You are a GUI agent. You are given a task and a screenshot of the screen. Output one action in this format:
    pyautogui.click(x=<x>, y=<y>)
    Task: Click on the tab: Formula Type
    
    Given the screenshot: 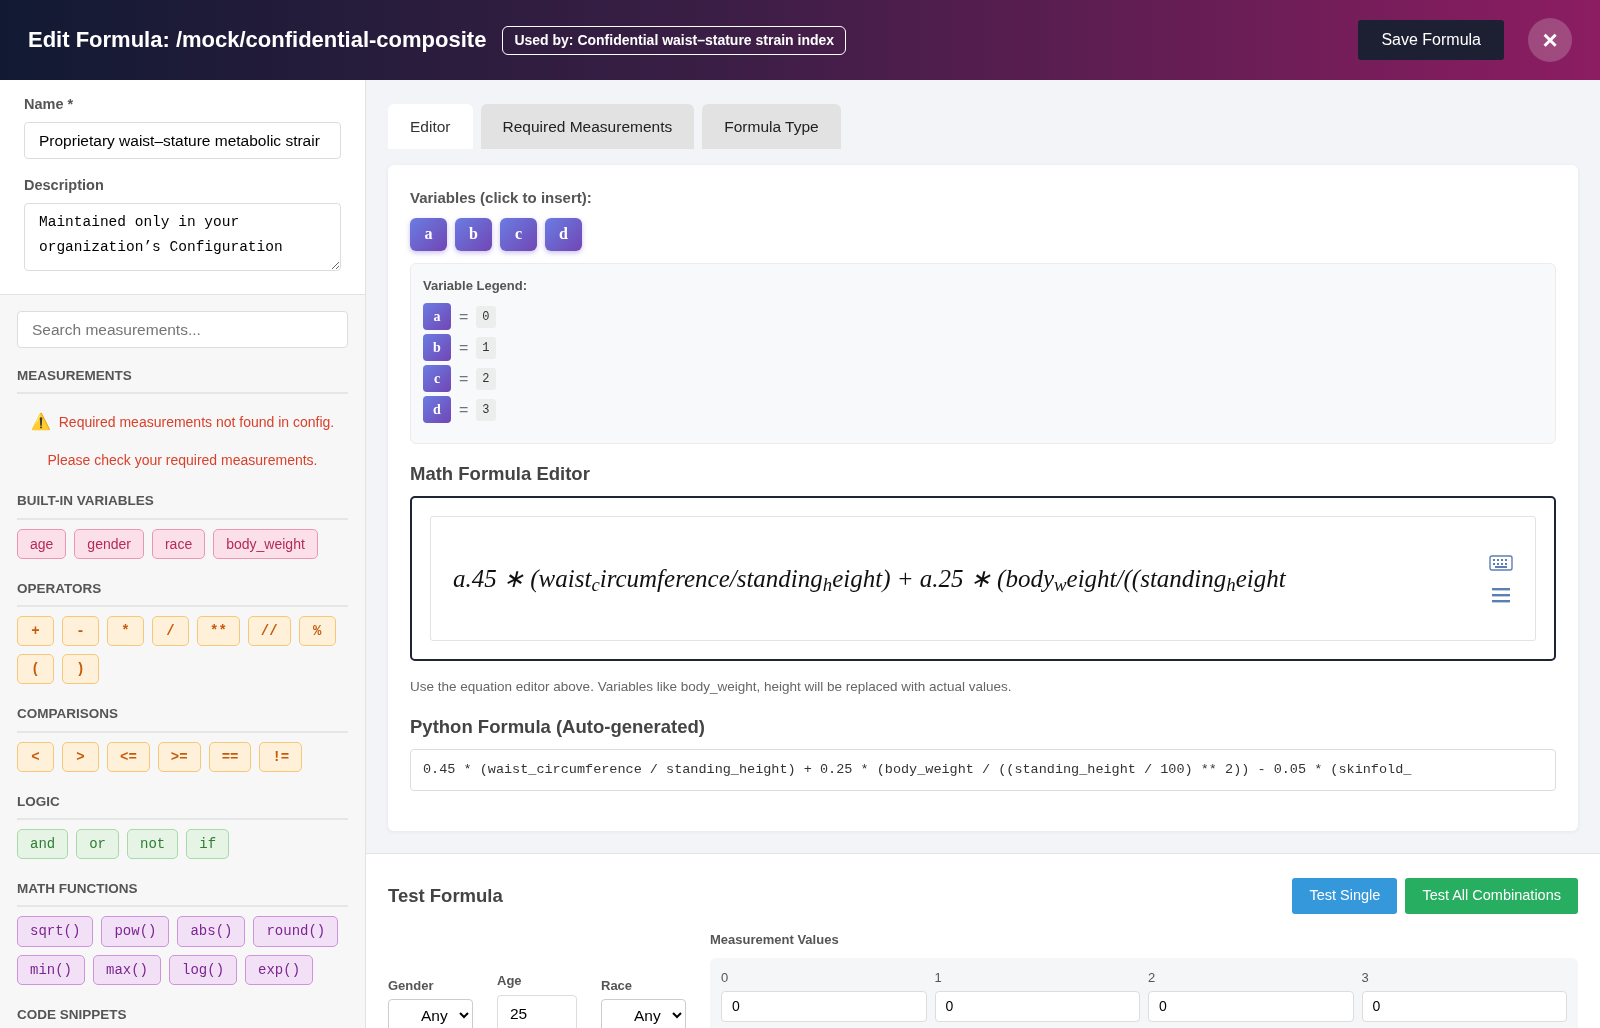 What is the action you would take?
    pyautogui.click(x=771, y=127)
    